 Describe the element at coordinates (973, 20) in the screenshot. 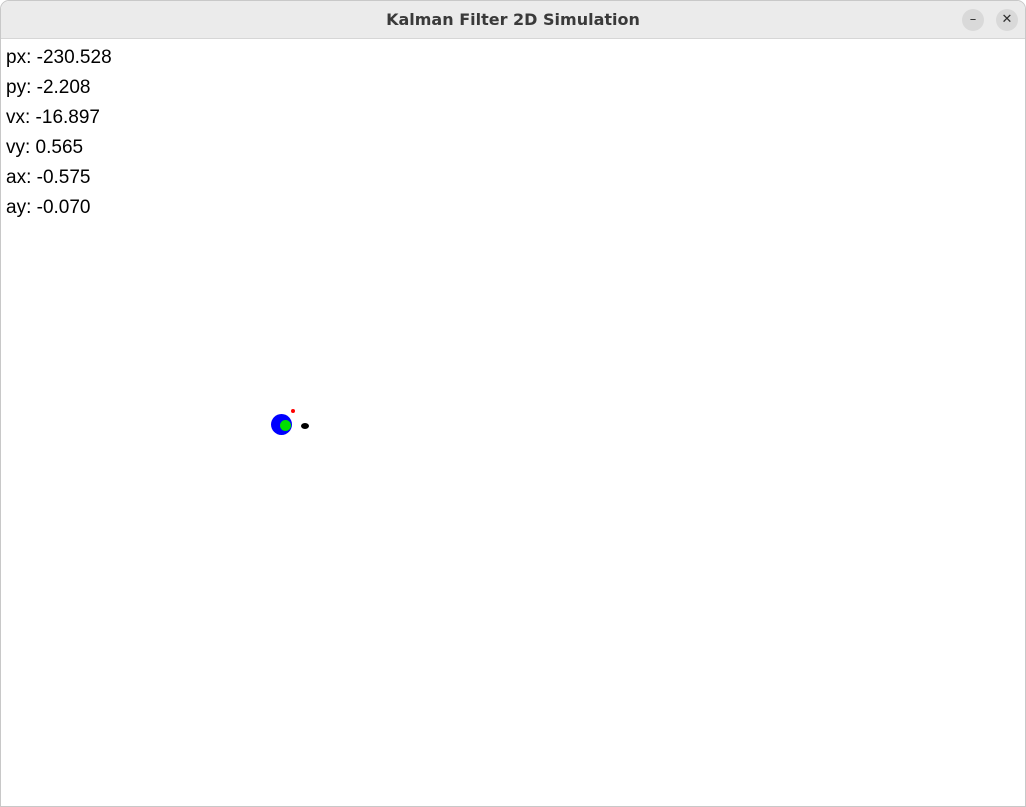

I see `minimize-button: –` at that location.